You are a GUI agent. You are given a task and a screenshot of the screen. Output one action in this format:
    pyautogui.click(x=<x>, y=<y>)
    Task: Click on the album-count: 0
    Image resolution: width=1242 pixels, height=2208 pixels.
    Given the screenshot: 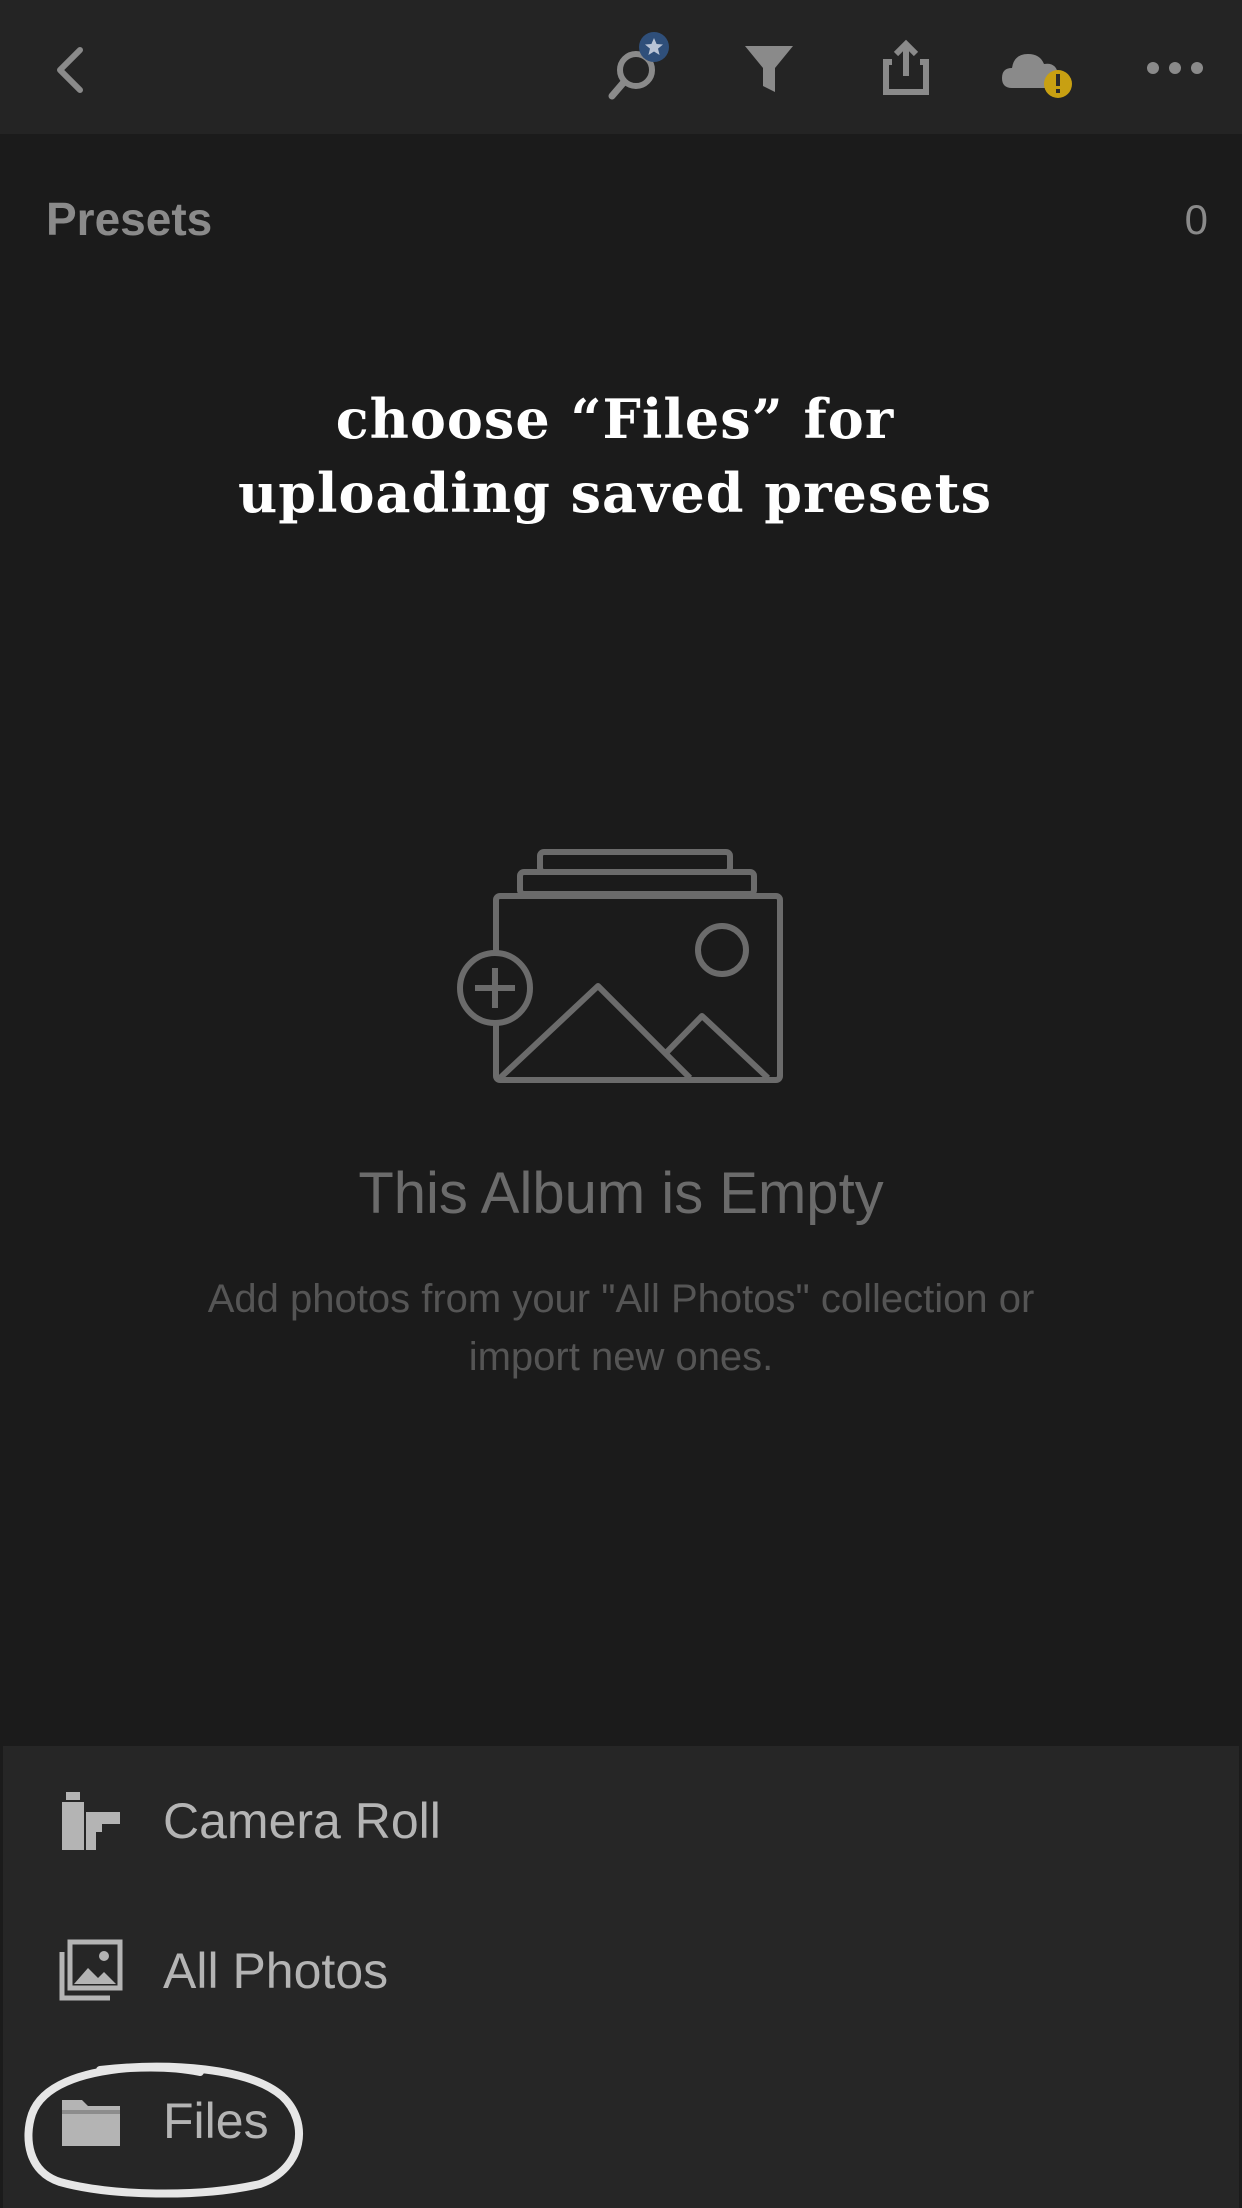 What is the action you would take?
    pyautogui.click(x=1196, y=219)
    